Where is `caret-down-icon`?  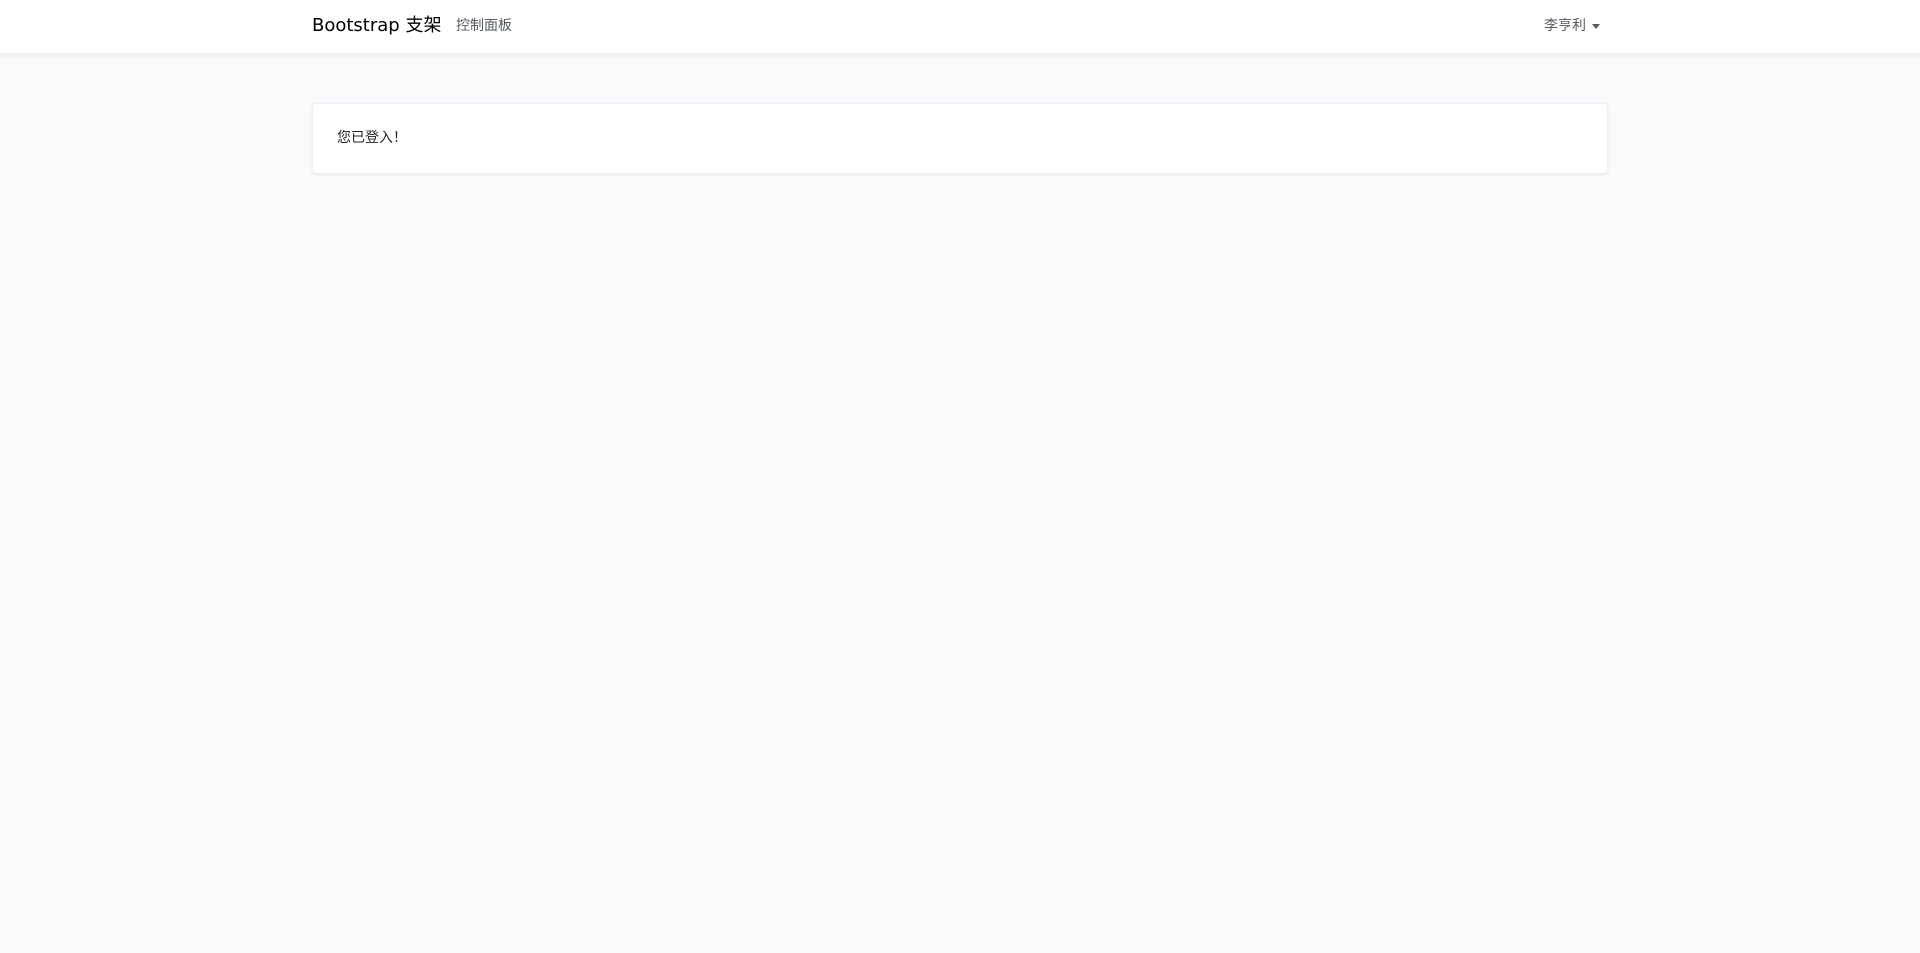 caret-down-icon is located at coordinates (1596, 26).